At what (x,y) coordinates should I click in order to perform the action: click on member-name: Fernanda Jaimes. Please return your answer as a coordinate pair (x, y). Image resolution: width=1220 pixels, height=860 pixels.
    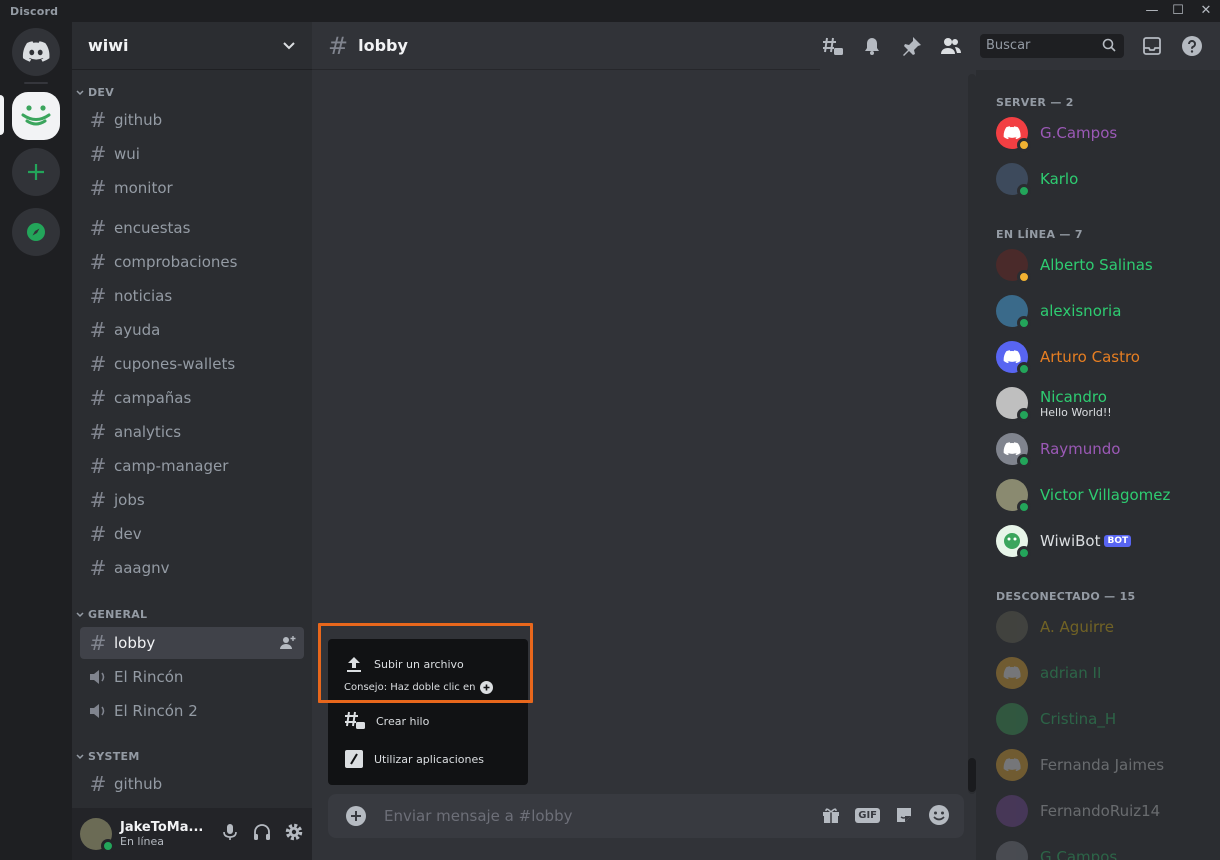
    Looking at the image, I should click on (1102, 765).